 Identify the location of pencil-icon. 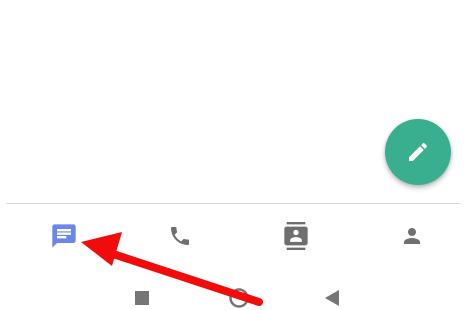
(418, 151).